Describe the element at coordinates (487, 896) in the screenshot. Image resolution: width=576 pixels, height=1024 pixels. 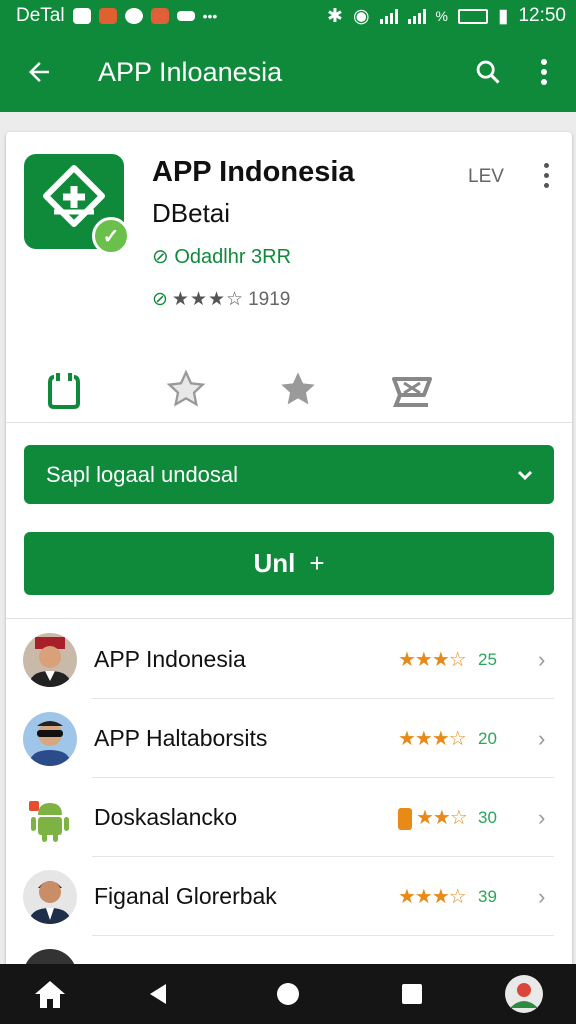
I see `list-item-rating: 39` at that location.